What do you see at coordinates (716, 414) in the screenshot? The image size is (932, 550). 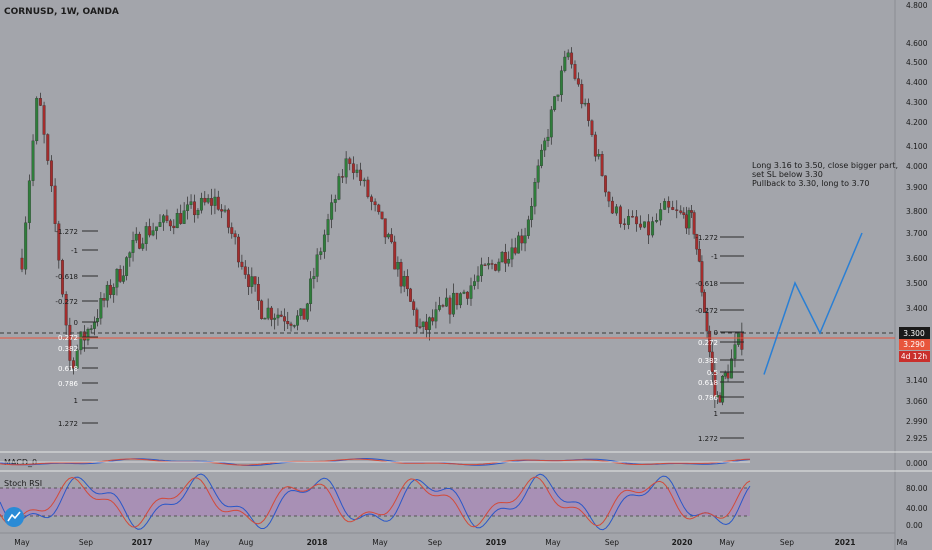 I see `fib-level-label: 1` at bounding box center [716, 414].